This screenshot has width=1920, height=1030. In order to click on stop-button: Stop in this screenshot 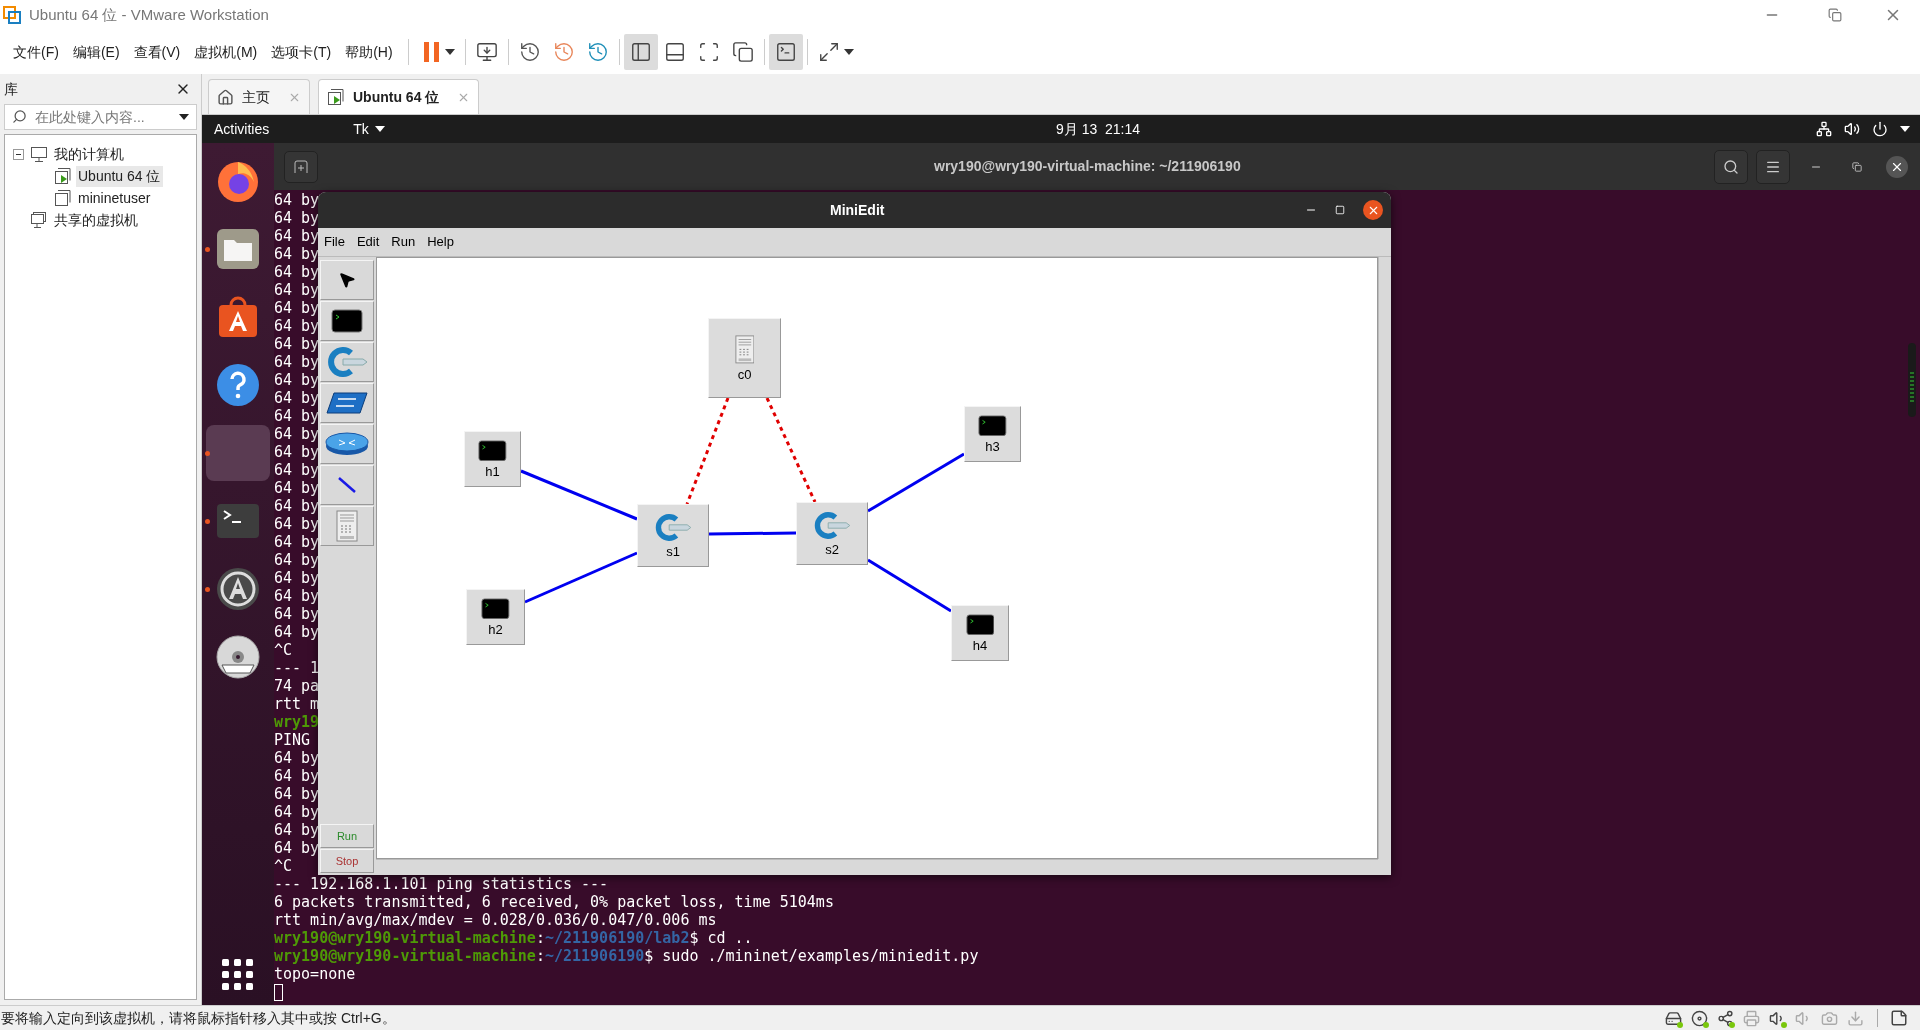, I will do `click(347, 861)`.